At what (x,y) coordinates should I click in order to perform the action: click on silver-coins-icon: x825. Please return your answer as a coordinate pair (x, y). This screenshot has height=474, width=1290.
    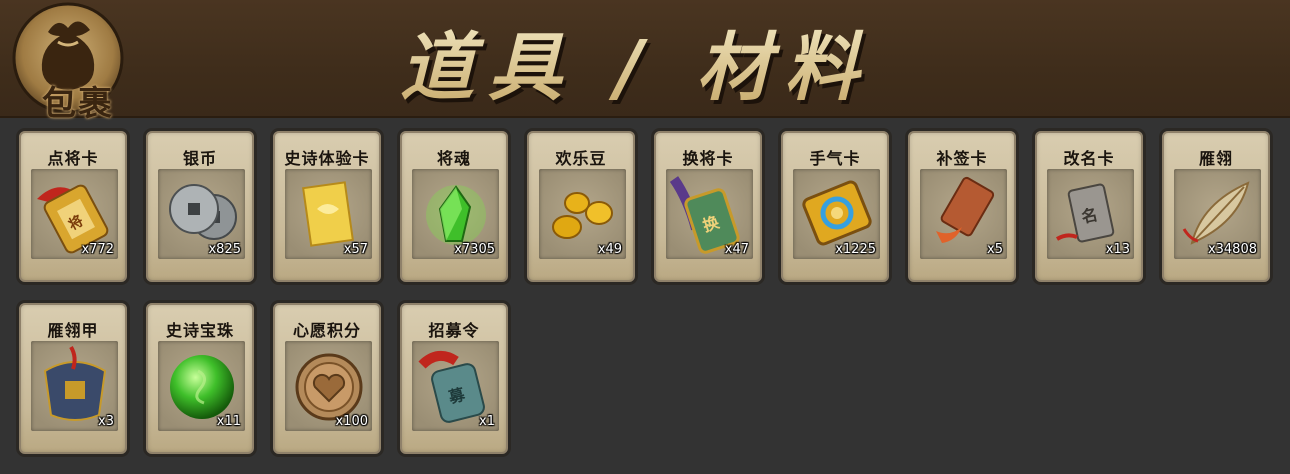
    Looking at the image, I should click on (201, 214).